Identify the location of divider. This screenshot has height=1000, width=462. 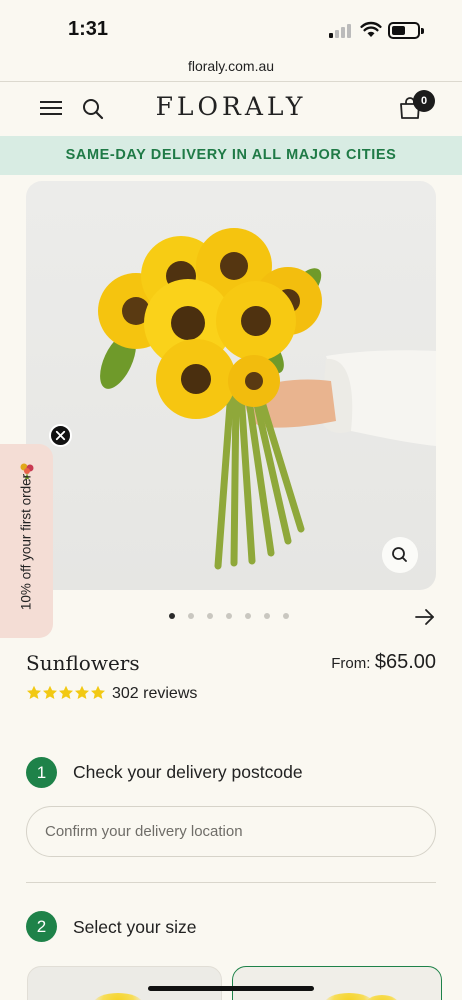
(231, 882).